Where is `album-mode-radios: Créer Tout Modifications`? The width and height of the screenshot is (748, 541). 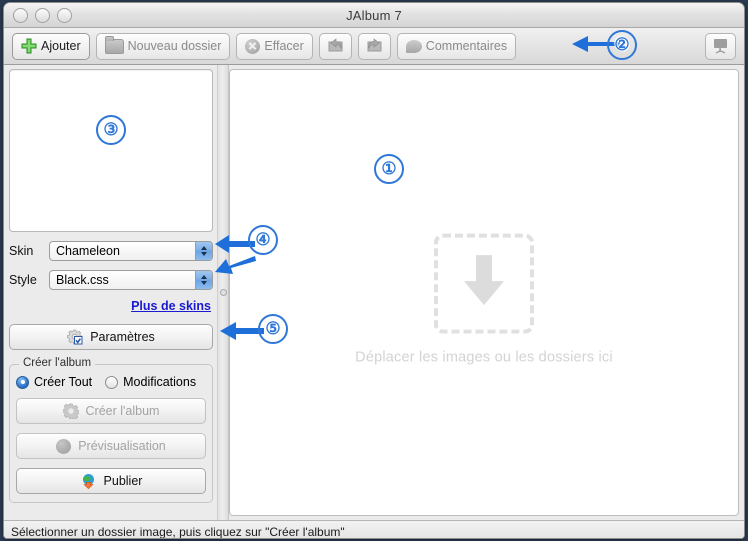
album-mode-radios: Créer Tout Modifications is located at coordinates (111, 382).